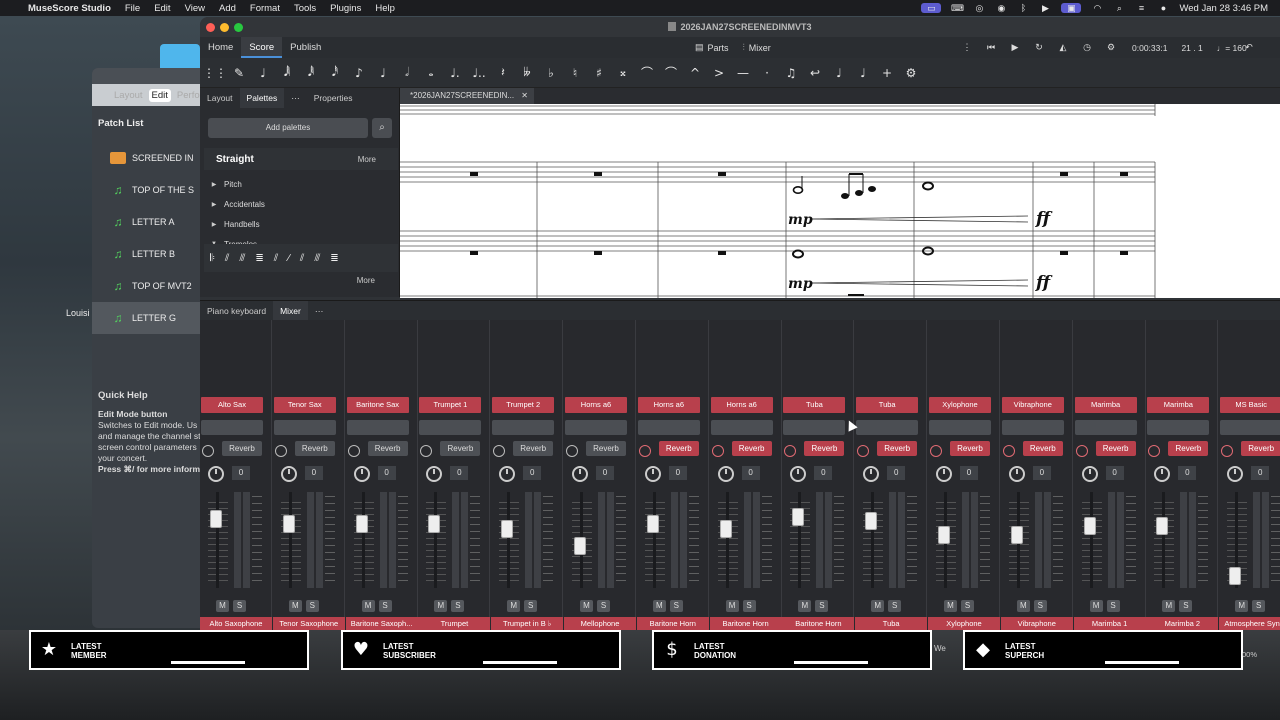  I want to click on tremolo-cell: 𝄆, so click(212, 258).